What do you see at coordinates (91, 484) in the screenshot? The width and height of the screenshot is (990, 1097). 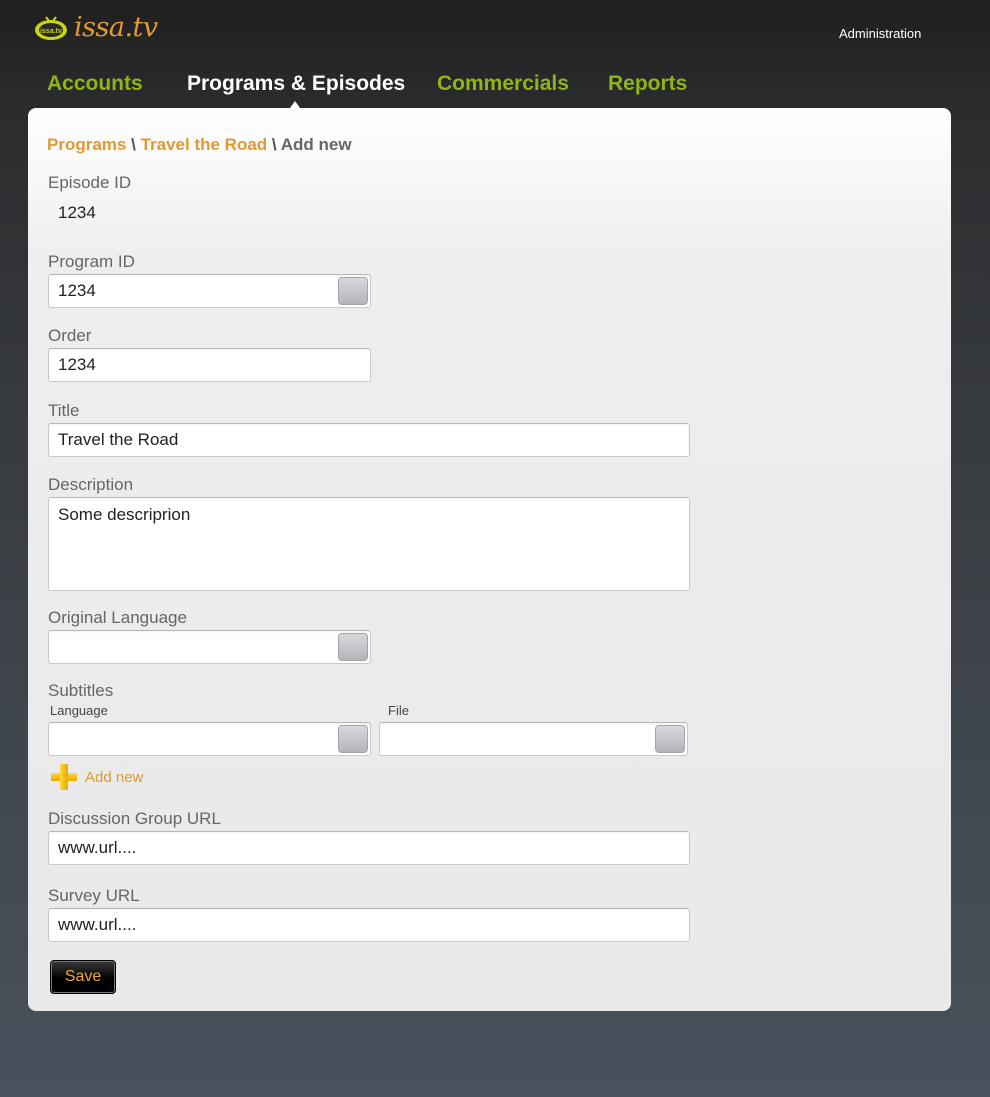 I see `description-label: Description` at bounding box center [91, 484].